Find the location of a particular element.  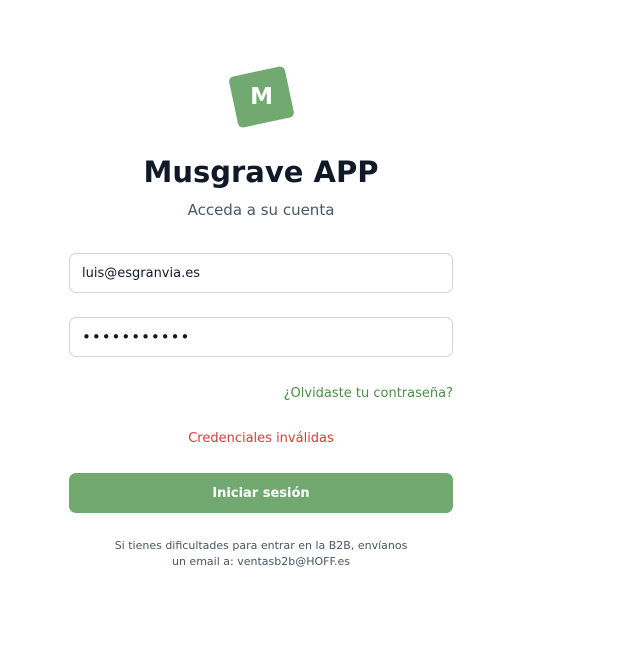

page-title: Musgrave APP is located at coordinates (261, 172).